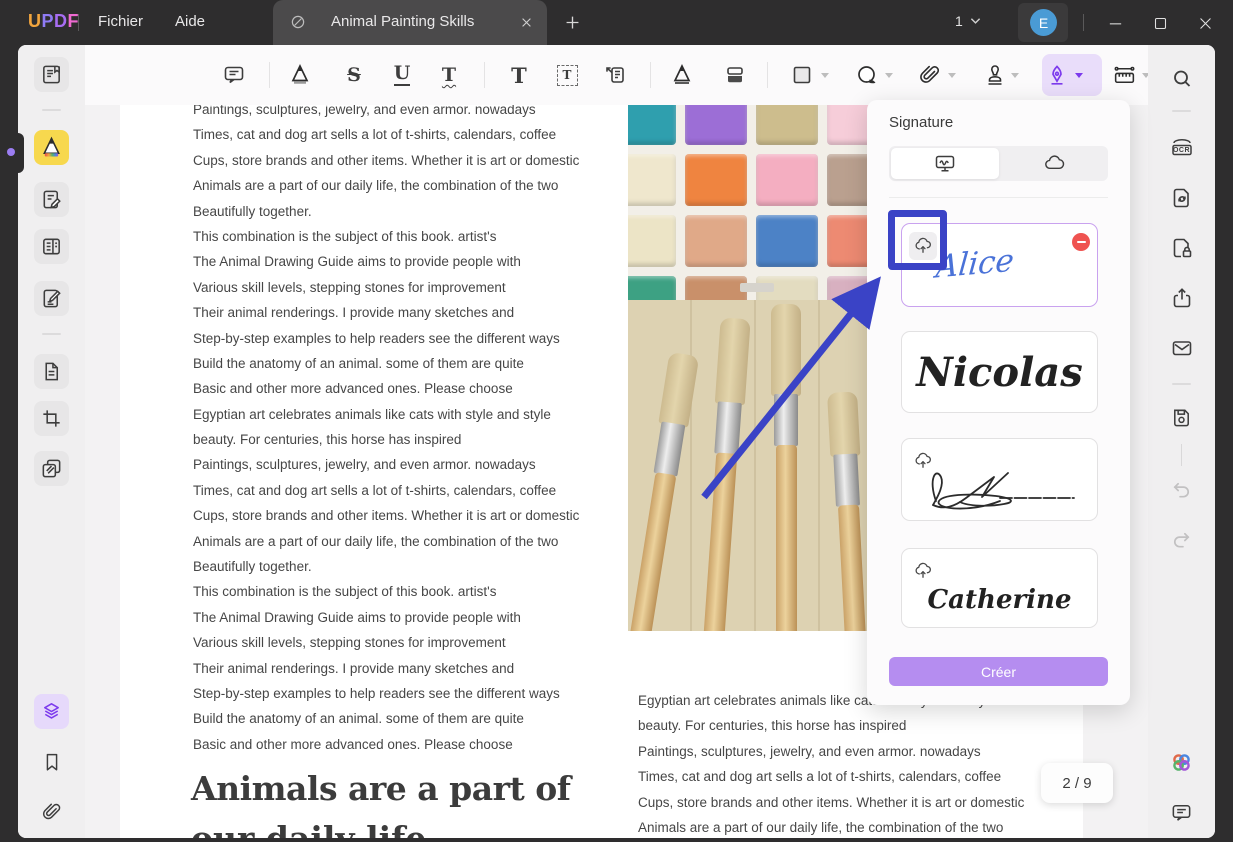 Image resolution: width=1233 pixels, height=842 pixels. Describe the element at coordinates (999, 372) in the screenshot. I see `signature-item-nicolas: Nicolas` at that location.